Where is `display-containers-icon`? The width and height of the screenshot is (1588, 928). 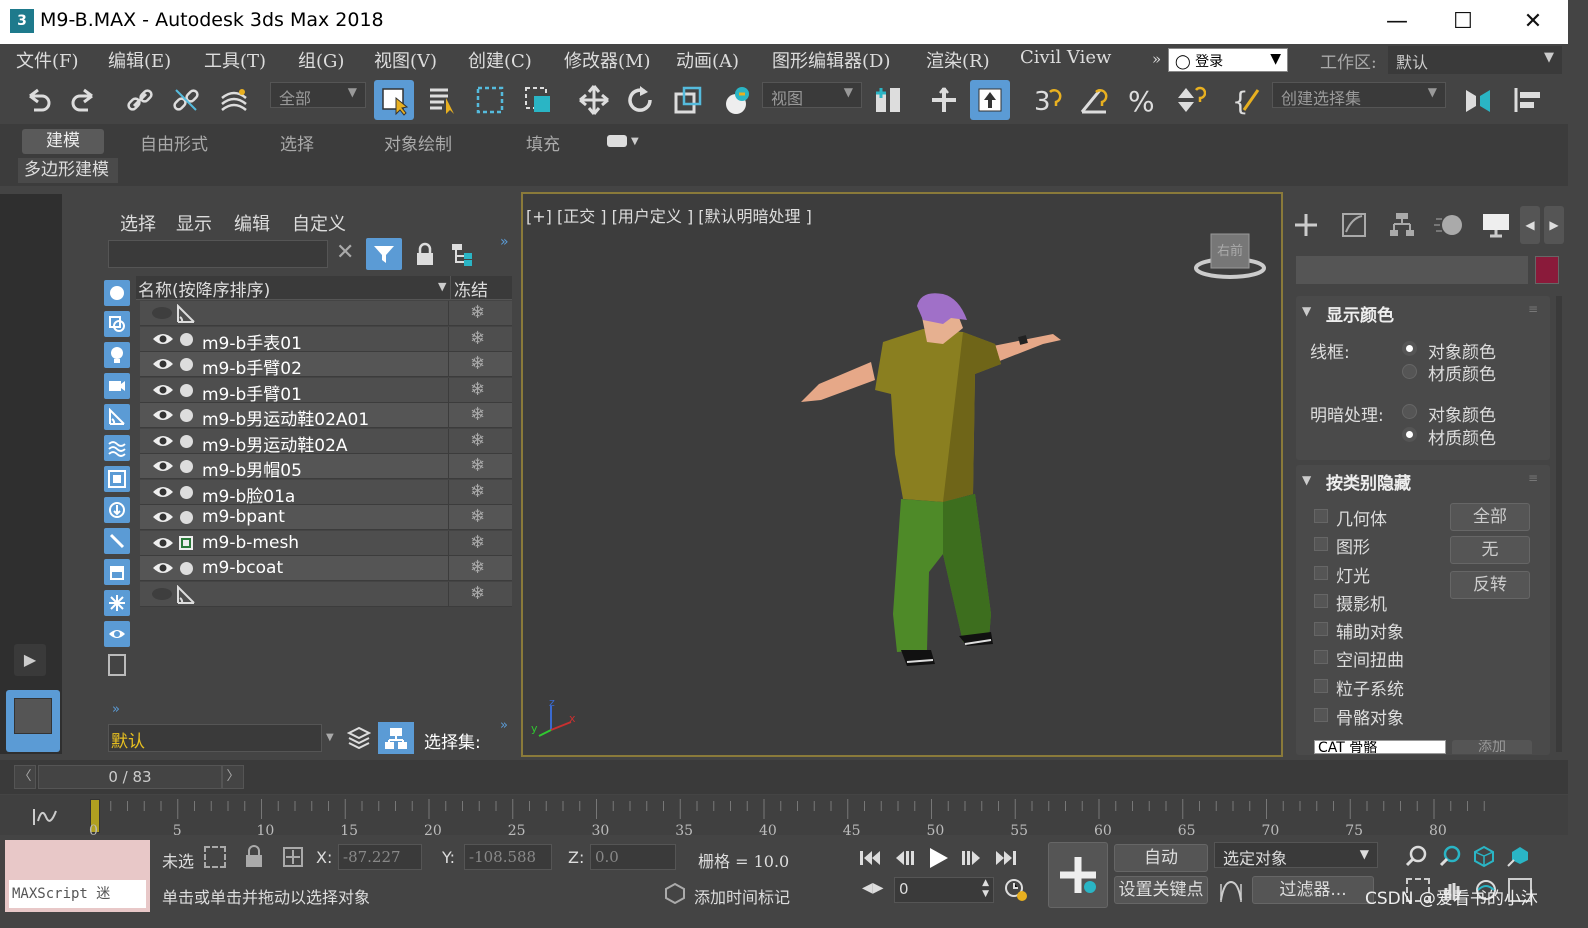
display-containers-icon is located at coordinates (117, 572).